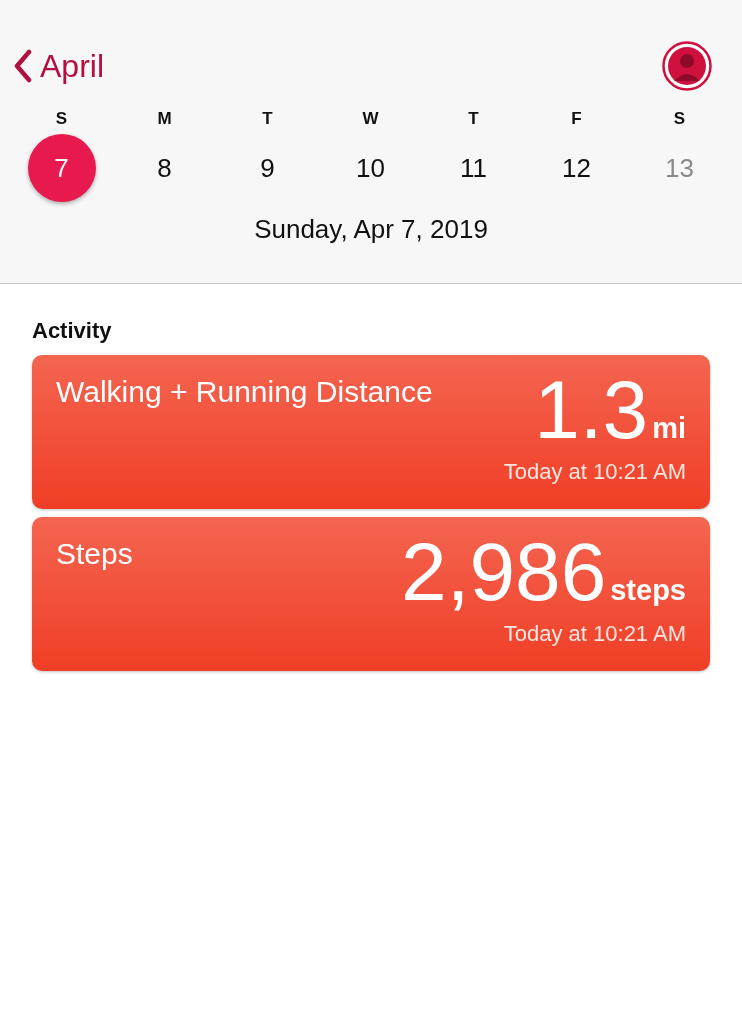 The height and width of the screenshot is (1024, 742). What do you see at coordinates (370, 118) in the screenshot?
I see `weekday-label: W` at bounding box center [370, 118].